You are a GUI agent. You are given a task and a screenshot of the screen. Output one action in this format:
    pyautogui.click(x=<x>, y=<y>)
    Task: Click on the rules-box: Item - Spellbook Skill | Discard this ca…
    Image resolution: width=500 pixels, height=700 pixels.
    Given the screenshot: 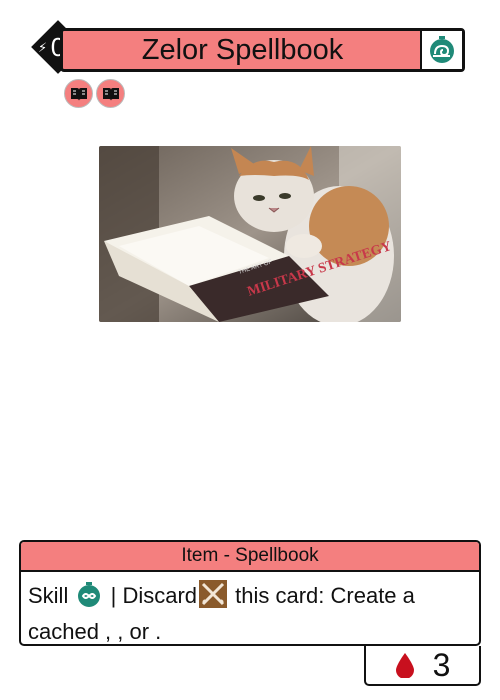 What is the action you would take?
    pyautogui.click(x=250, y=593)
    